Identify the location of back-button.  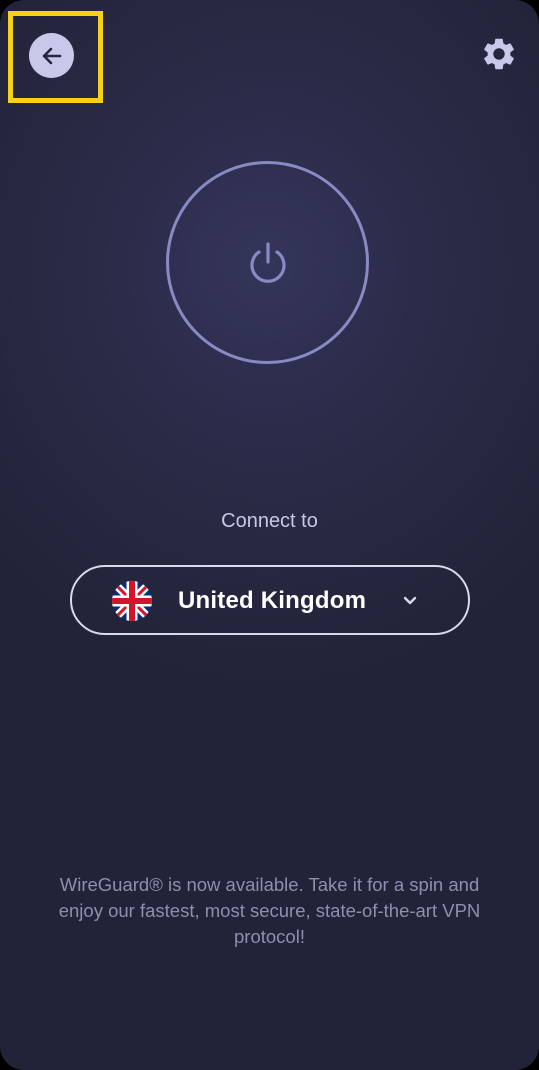
(51, 55).